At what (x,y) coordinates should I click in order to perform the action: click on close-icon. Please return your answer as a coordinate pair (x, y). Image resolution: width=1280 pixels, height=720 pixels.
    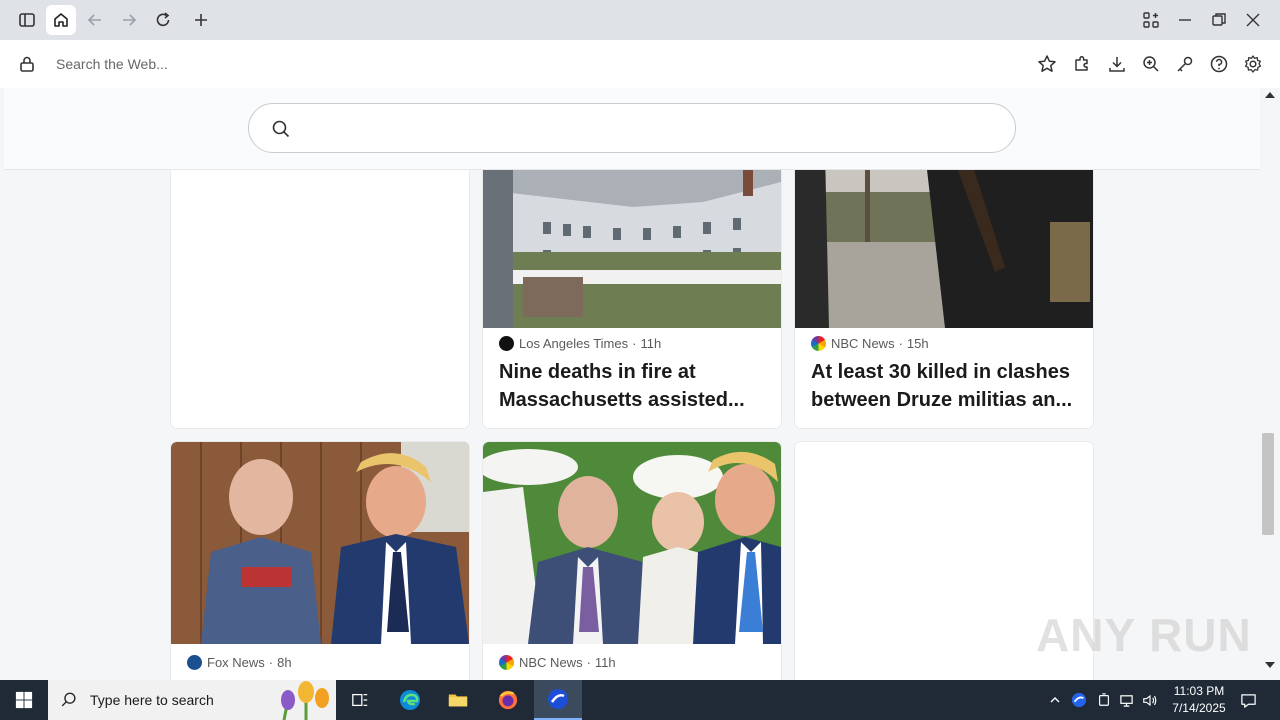
    Looking at the image, I should click on (1253, 20).